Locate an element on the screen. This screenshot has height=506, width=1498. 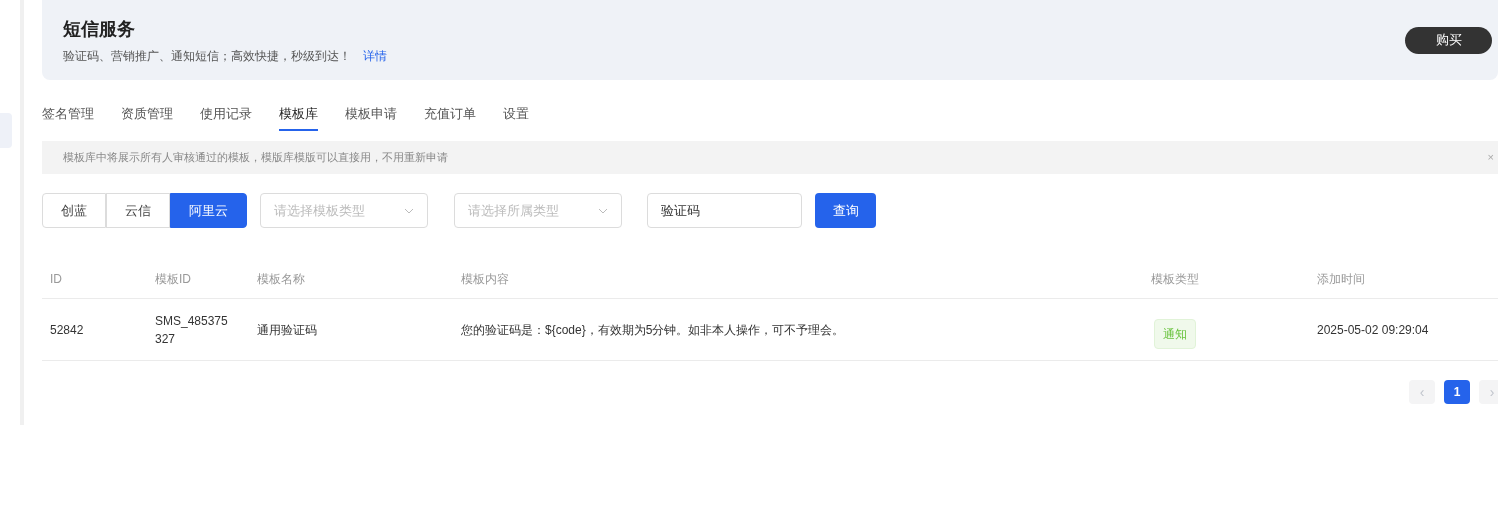
table-cell: 52842 is located at coordinates (67, 329).